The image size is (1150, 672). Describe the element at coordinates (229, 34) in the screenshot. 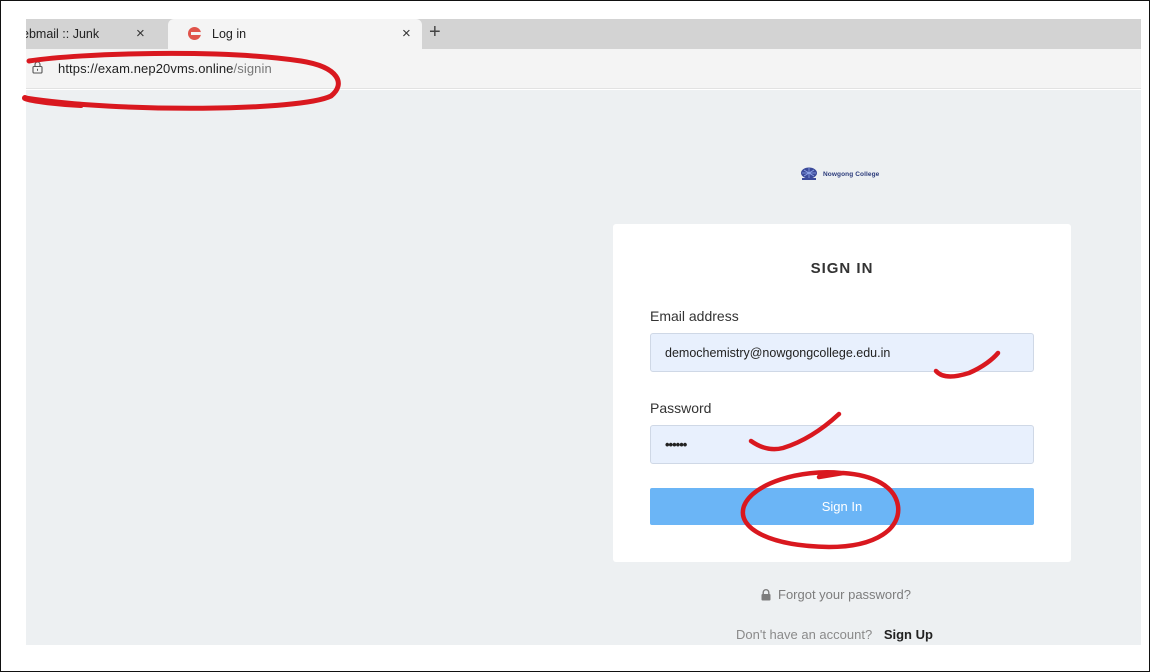

I see `tab-login-label: Log in` at that location.